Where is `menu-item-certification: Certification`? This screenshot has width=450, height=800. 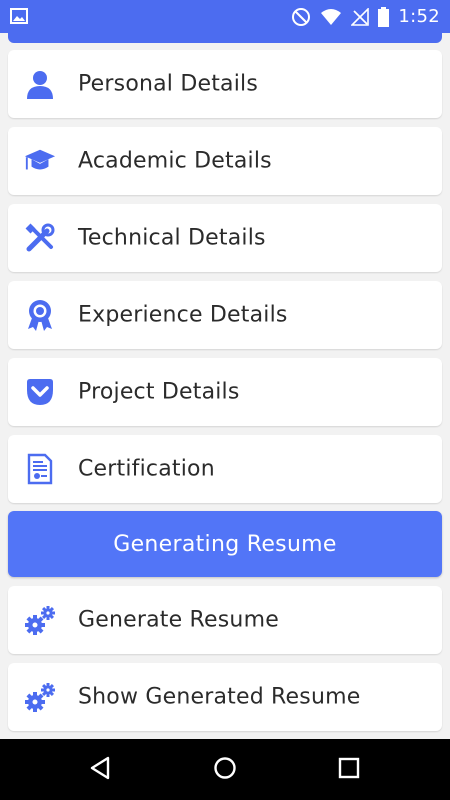
menu-item-certification: Certification is located at coordinates (225, 469).